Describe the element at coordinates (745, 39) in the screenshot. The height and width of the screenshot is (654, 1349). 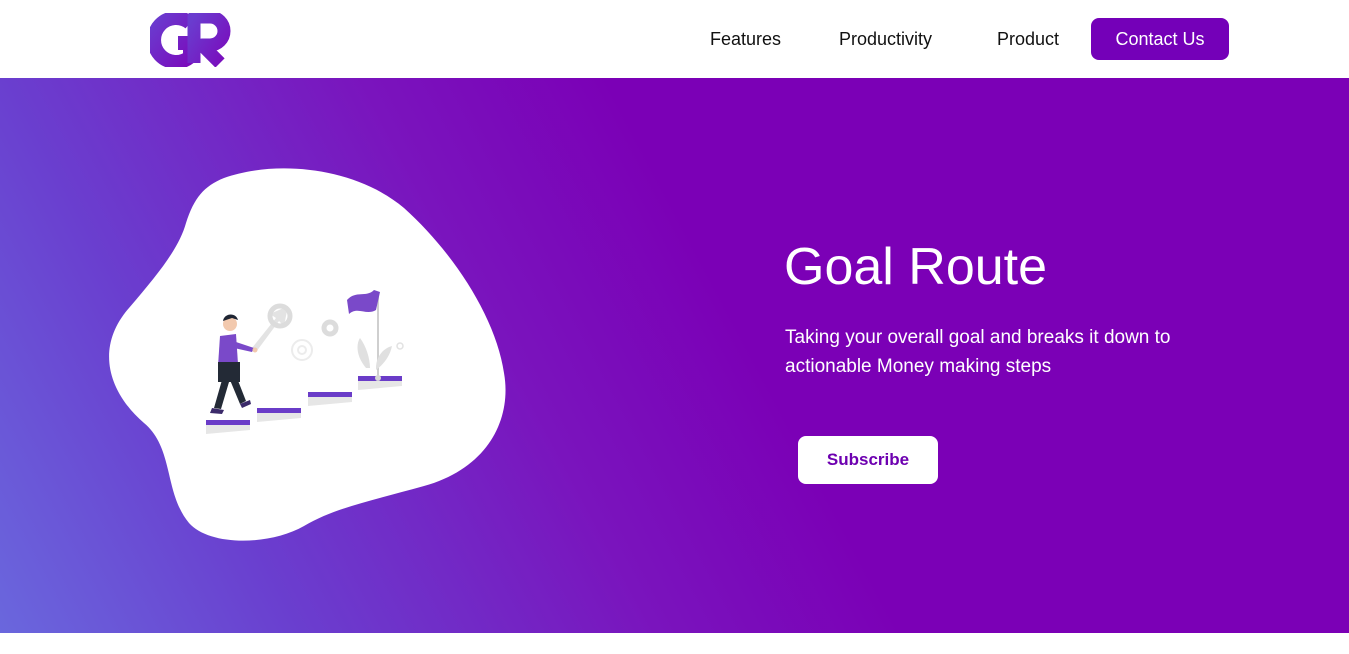
I see `nav-features-link: Features` at that location.